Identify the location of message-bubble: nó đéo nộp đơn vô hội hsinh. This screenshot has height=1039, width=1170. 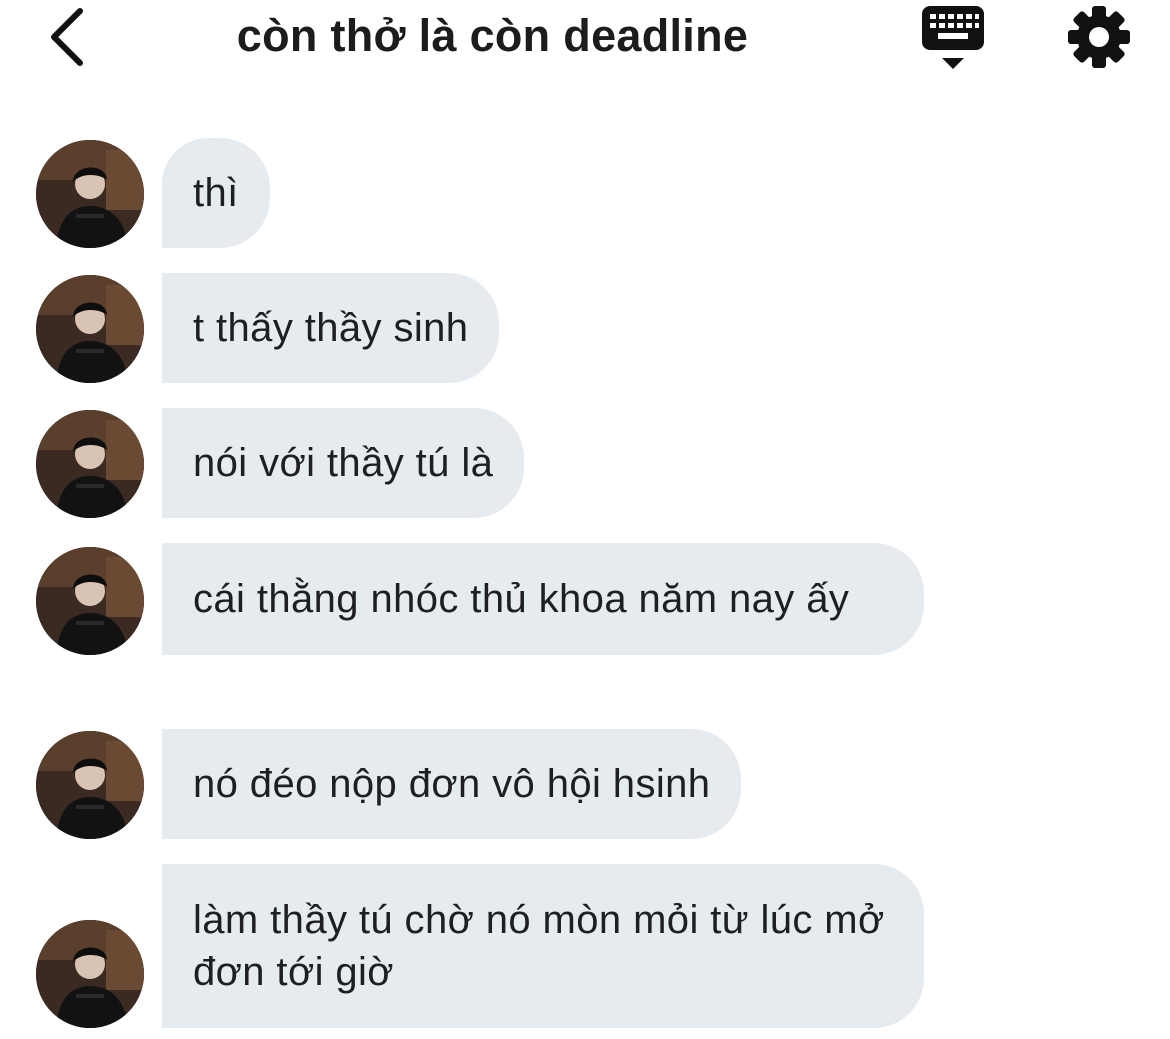
(452, 784).